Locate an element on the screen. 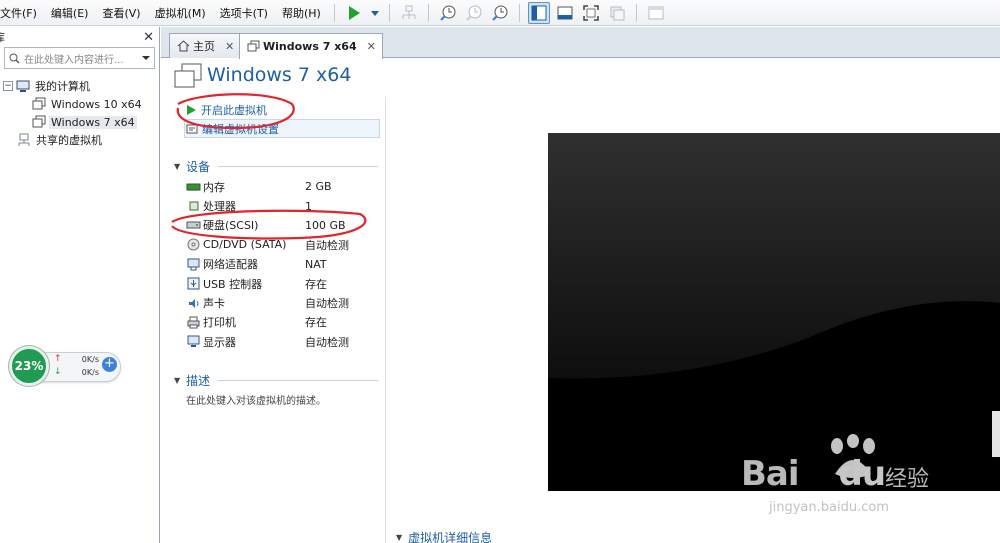 Image resolution: width=1000 pixels, height=543 pixels. menu-vm: 虚拟机(M) is located at coordinates (180, 13).